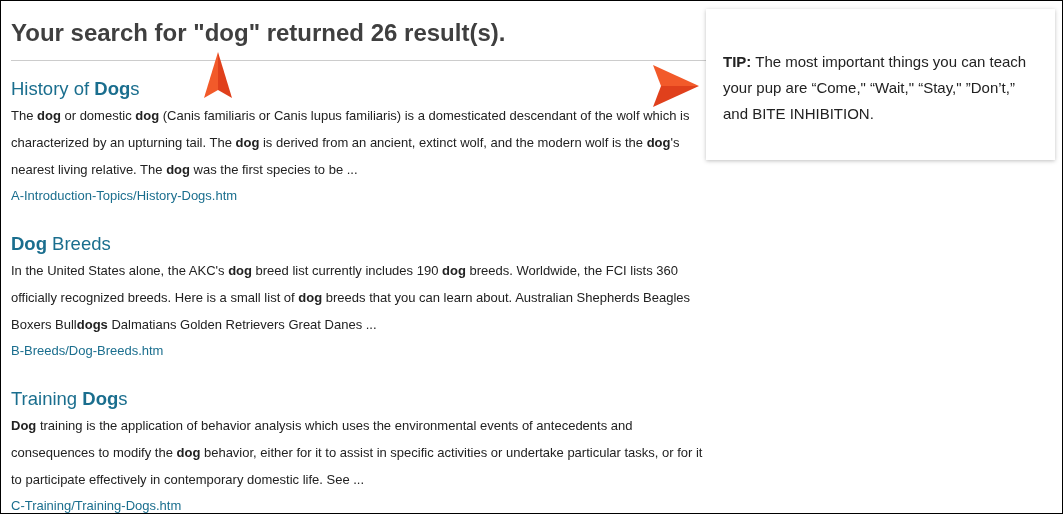 This screenshot has height=514, width=1063. What do you see at coordinates (61, 243) in the screenshot?
I see `result-title-link: Dog Breeds` at bounding box center [61, 243].